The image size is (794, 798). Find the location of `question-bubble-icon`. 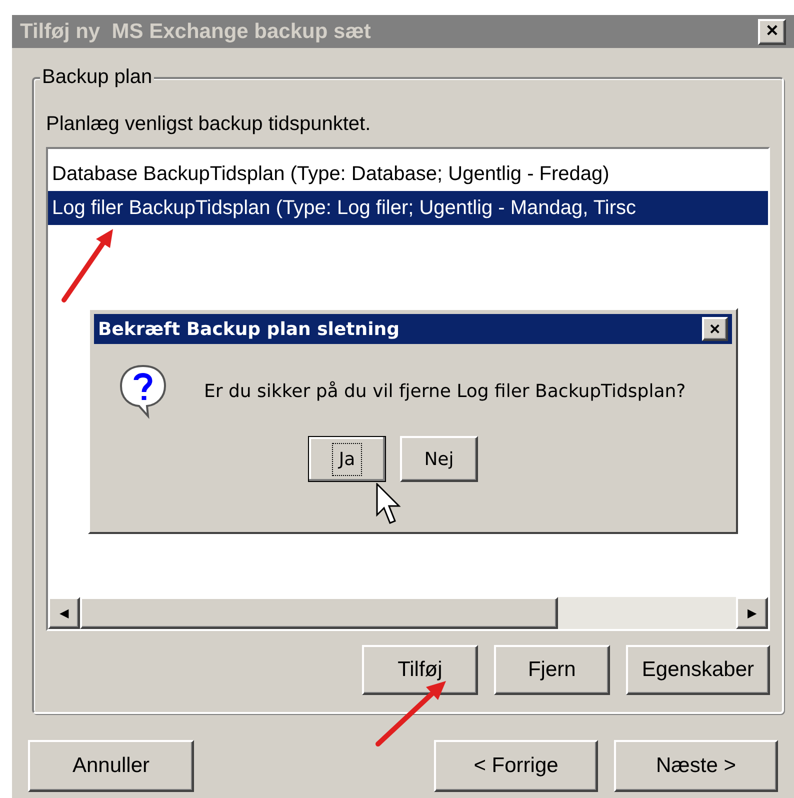

question-bubble-icon is located at coordinates (143, 391).